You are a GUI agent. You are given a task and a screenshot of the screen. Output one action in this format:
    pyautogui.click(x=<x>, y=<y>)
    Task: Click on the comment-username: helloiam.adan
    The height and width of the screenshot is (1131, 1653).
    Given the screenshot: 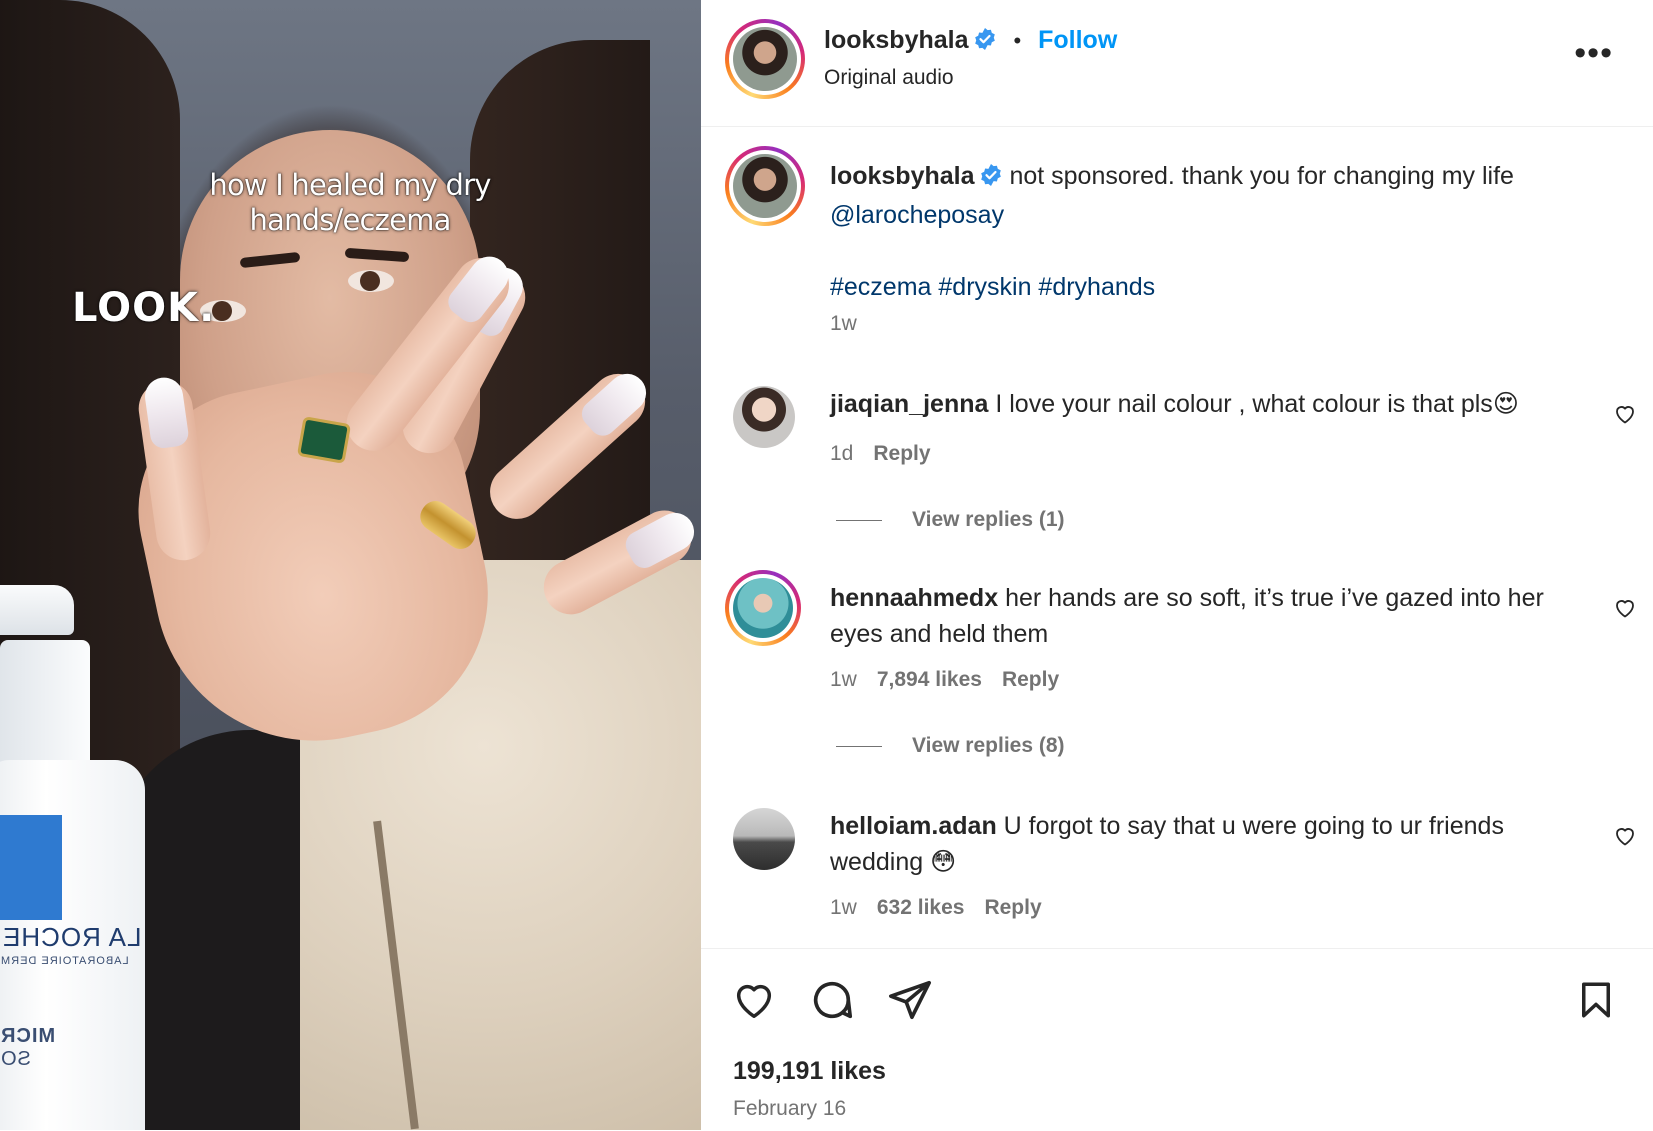 What is the action you would take?
    pyautogui.click(x=913, y=826)
    